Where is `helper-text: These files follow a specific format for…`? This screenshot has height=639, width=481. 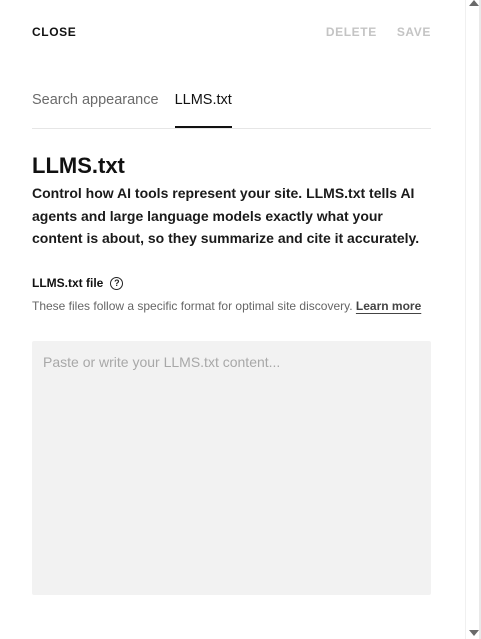
helper-text: These files follow a specific format for… is located at coordinates (194, 306).